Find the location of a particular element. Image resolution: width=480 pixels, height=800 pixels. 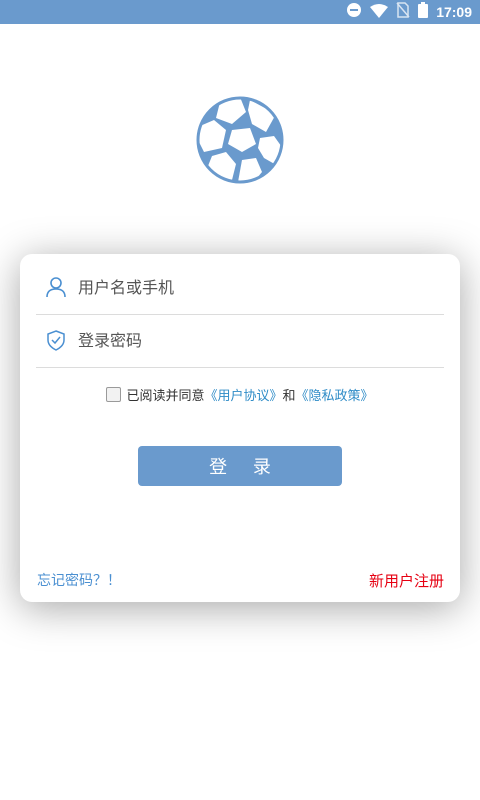

no-sim-icon is located at coordinates (403, 12).